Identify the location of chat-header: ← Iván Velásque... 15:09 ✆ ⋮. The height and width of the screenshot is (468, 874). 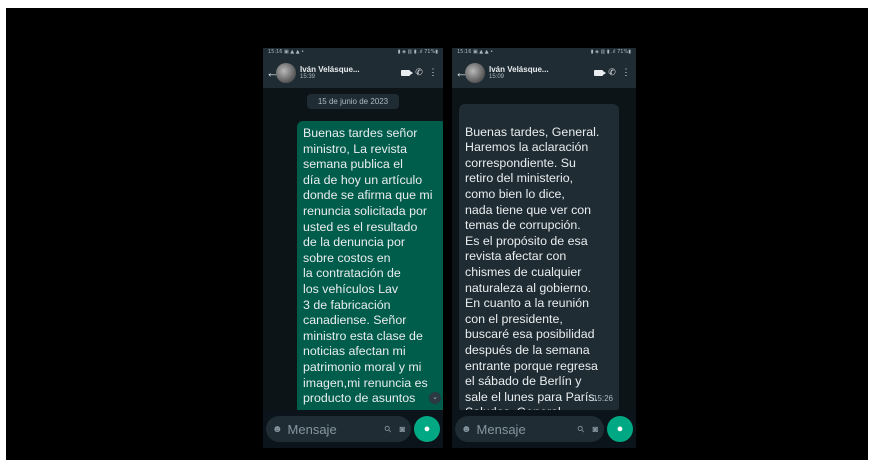
(544, 72).